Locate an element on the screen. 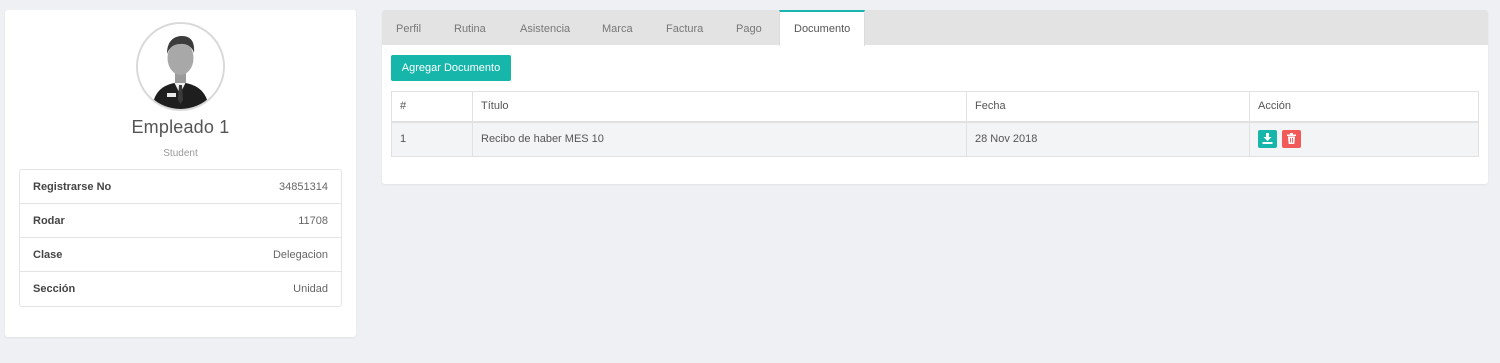  avatar is located at coordinates (180, 66).